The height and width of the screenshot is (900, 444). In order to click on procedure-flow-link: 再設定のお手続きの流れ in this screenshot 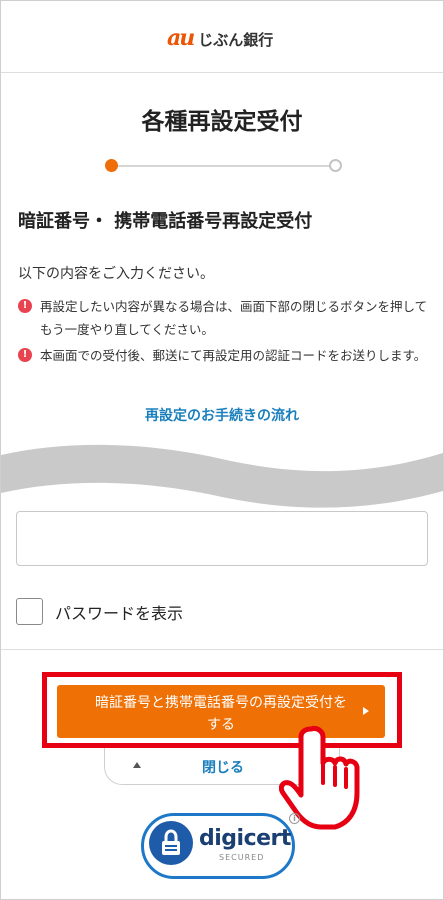, I will do `click(222, 415)`.